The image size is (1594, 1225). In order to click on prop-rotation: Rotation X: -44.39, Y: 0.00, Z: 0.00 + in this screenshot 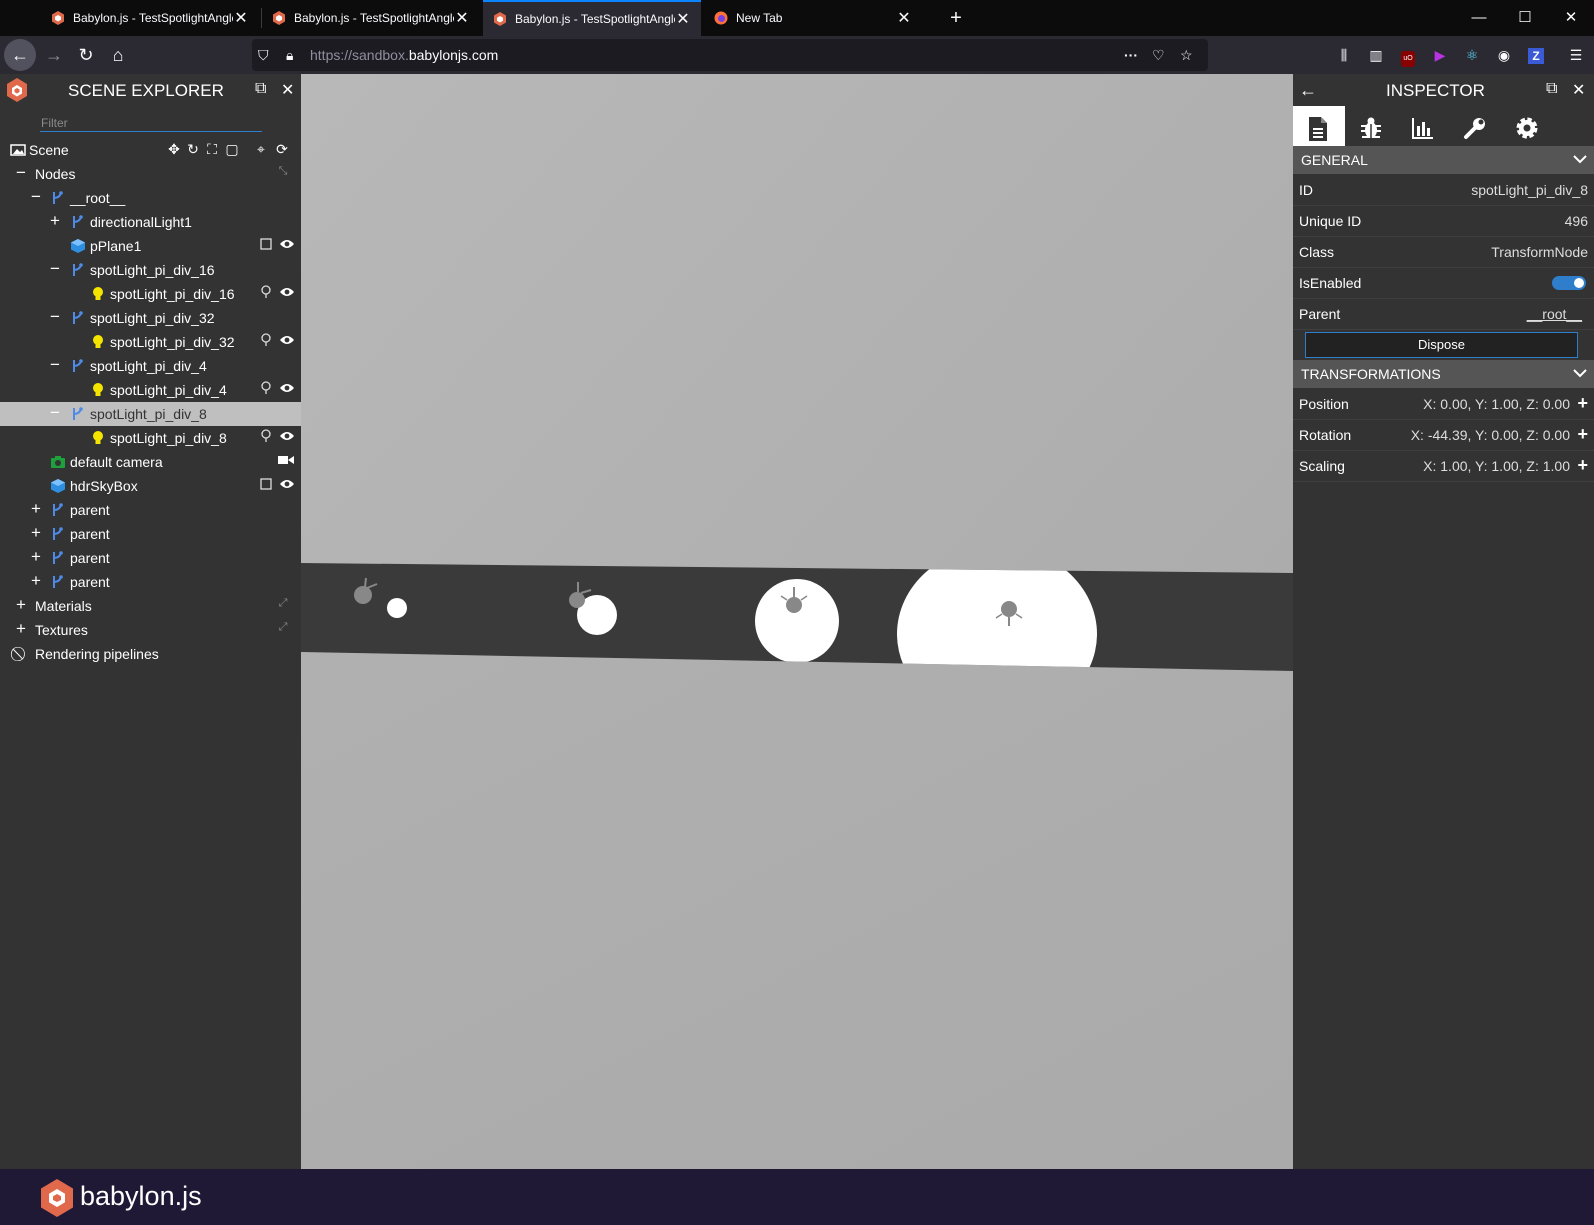, I will do `click(1443, 435)`.